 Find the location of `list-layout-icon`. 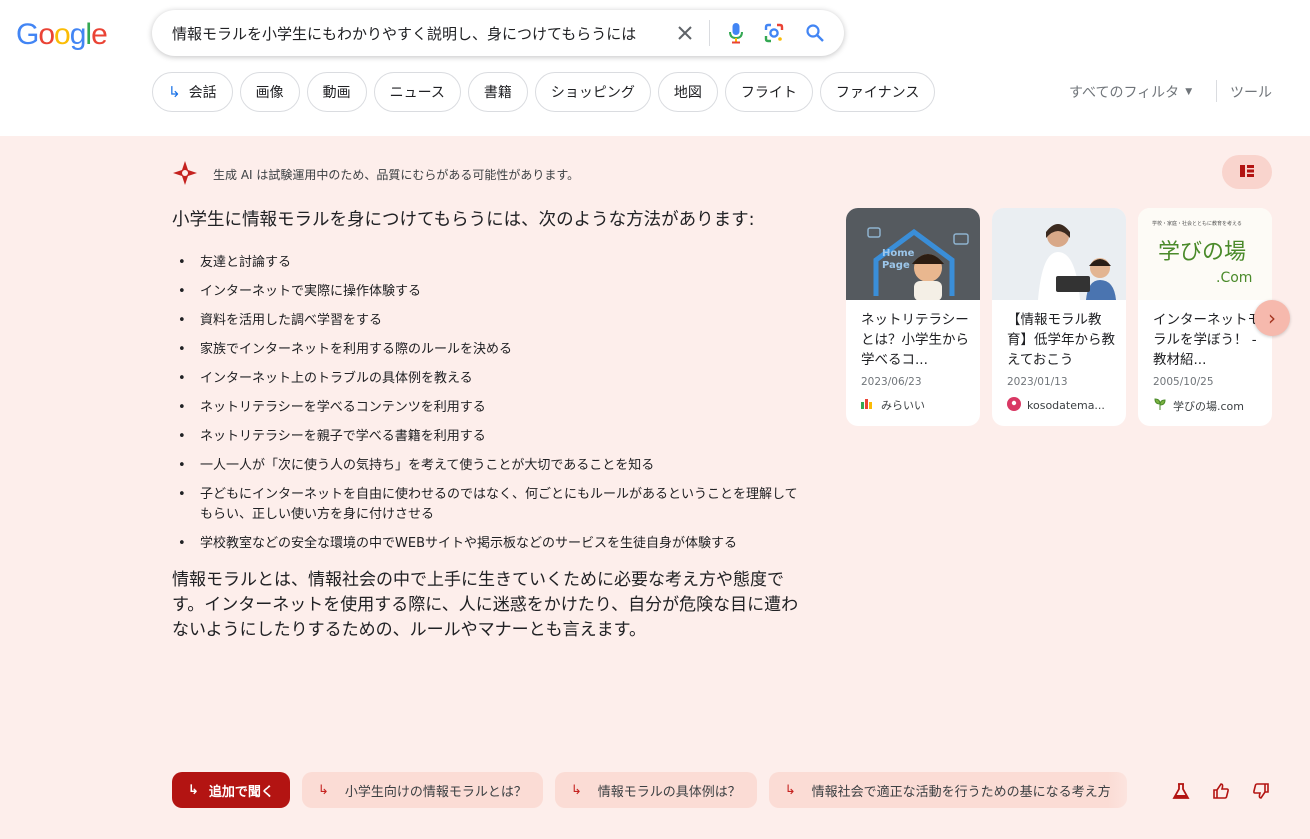

list-layout-icon is located at coordinates (1247, 172).